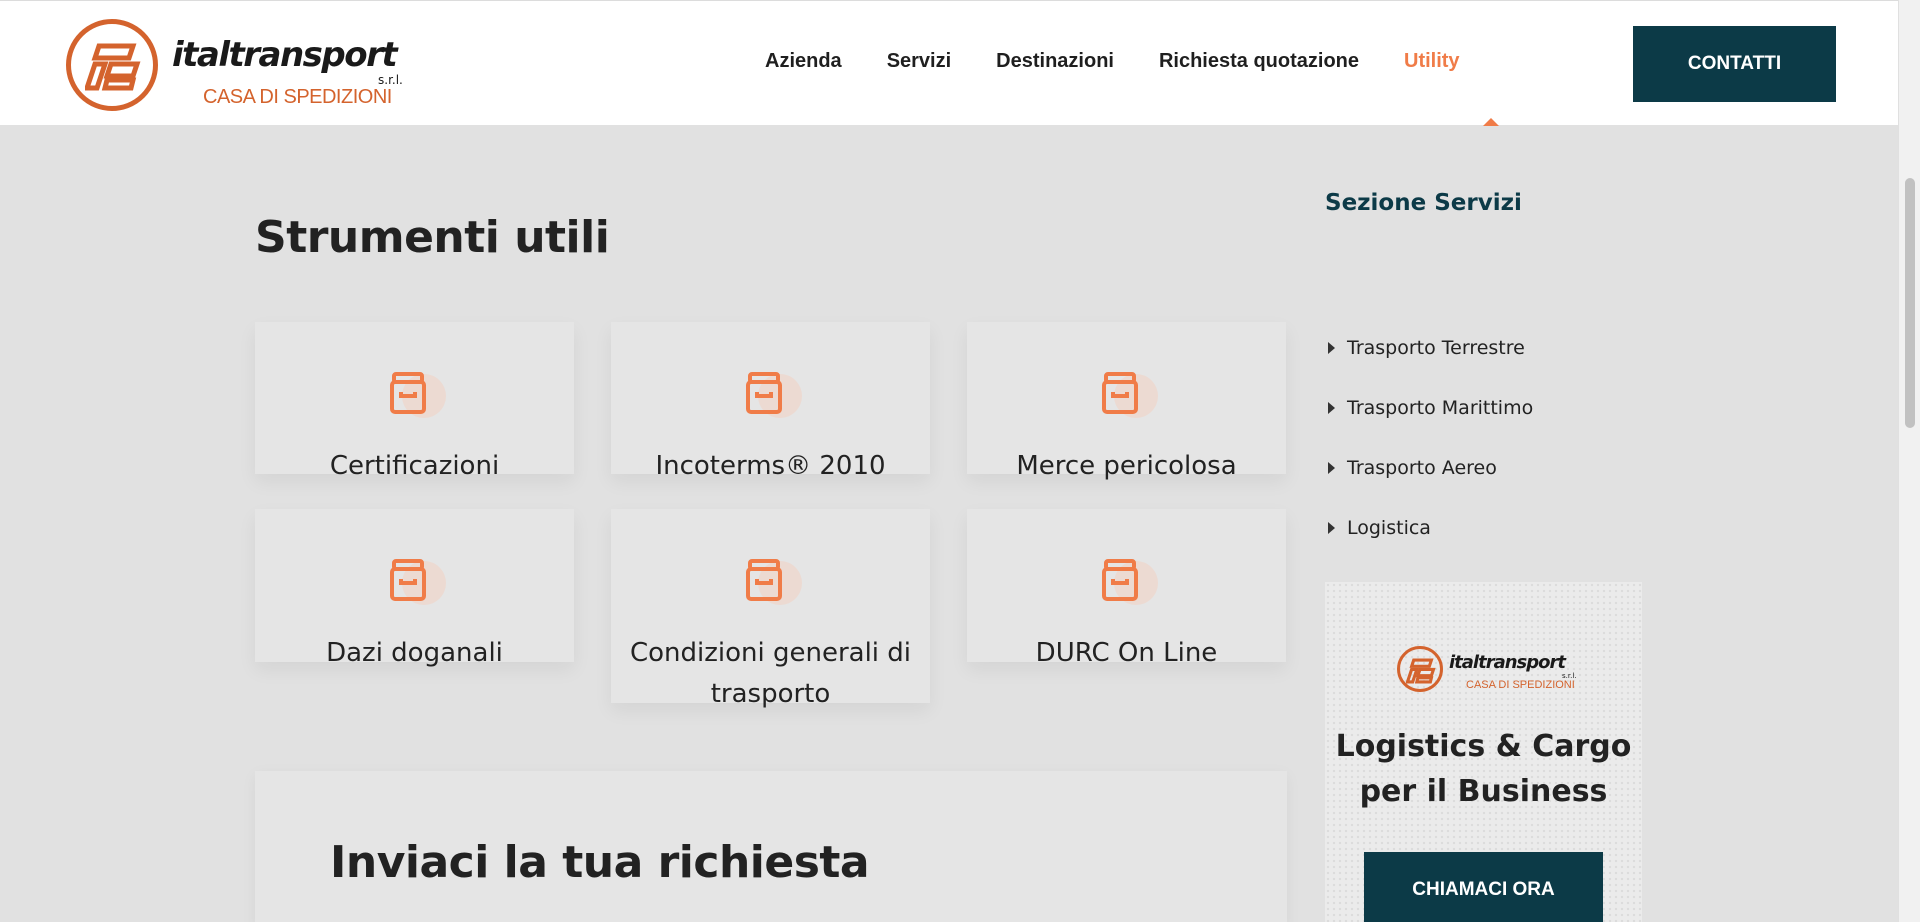  I want to click on promo-logo-name: italtransport, so click(1507, 662).